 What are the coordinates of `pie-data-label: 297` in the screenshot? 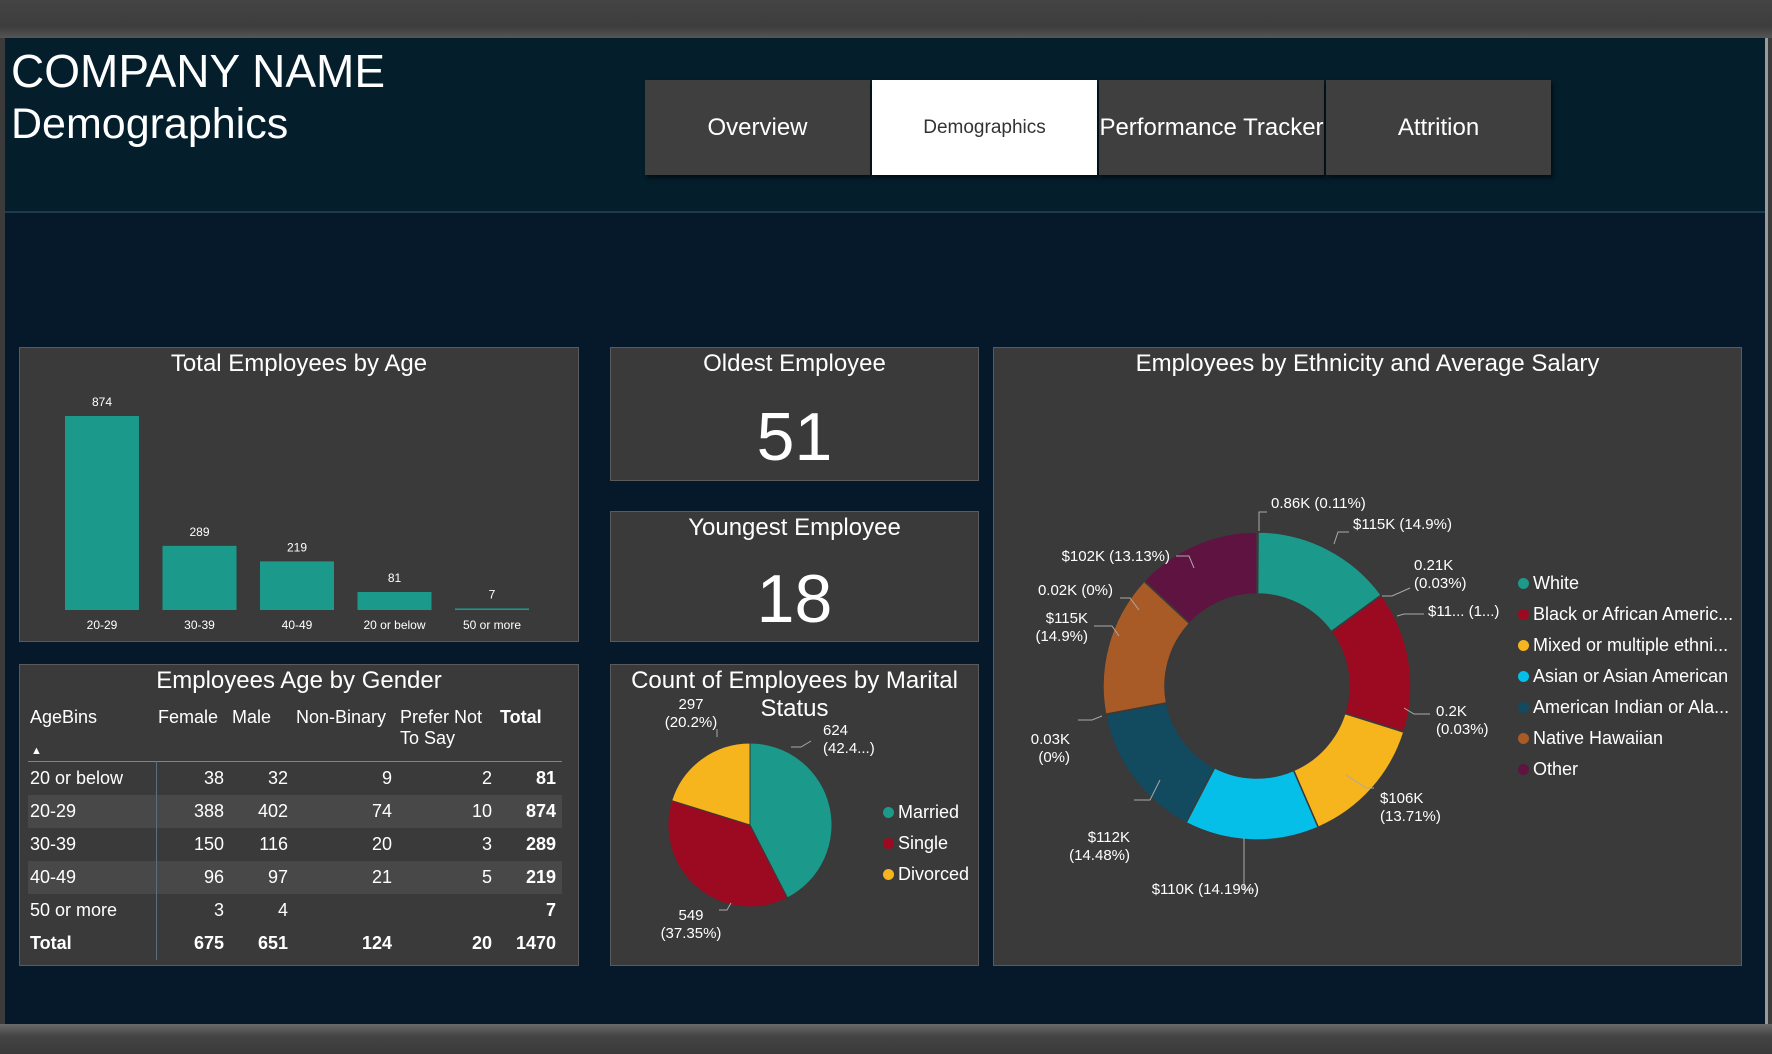 It's located at (690, 704).